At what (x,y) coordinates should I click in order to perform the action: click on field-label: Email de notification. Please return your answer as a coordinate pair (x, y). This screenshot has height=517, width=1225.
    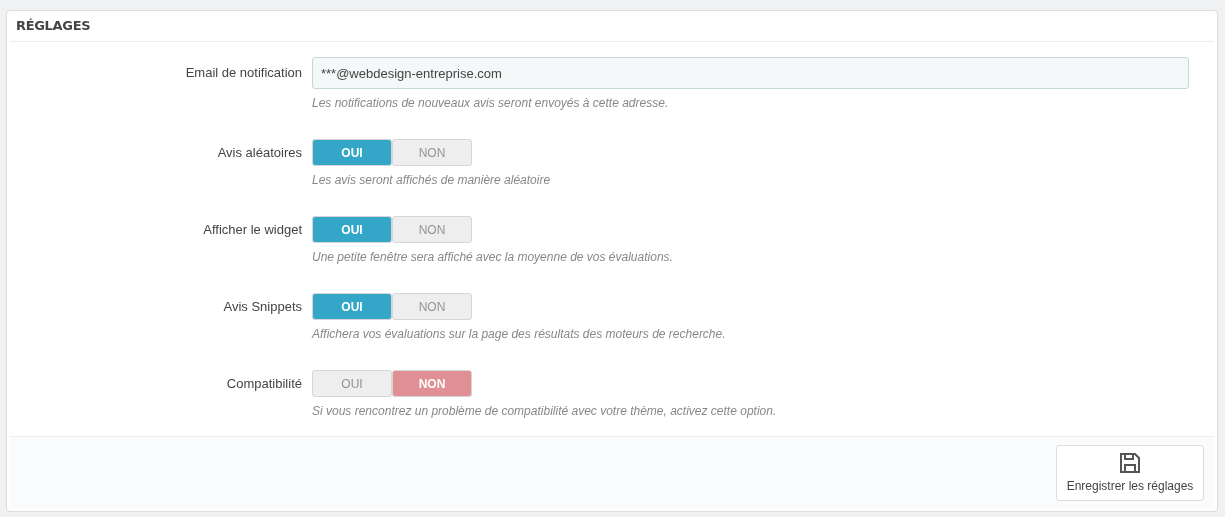
    Looking at the image, I should click on (243, 73).